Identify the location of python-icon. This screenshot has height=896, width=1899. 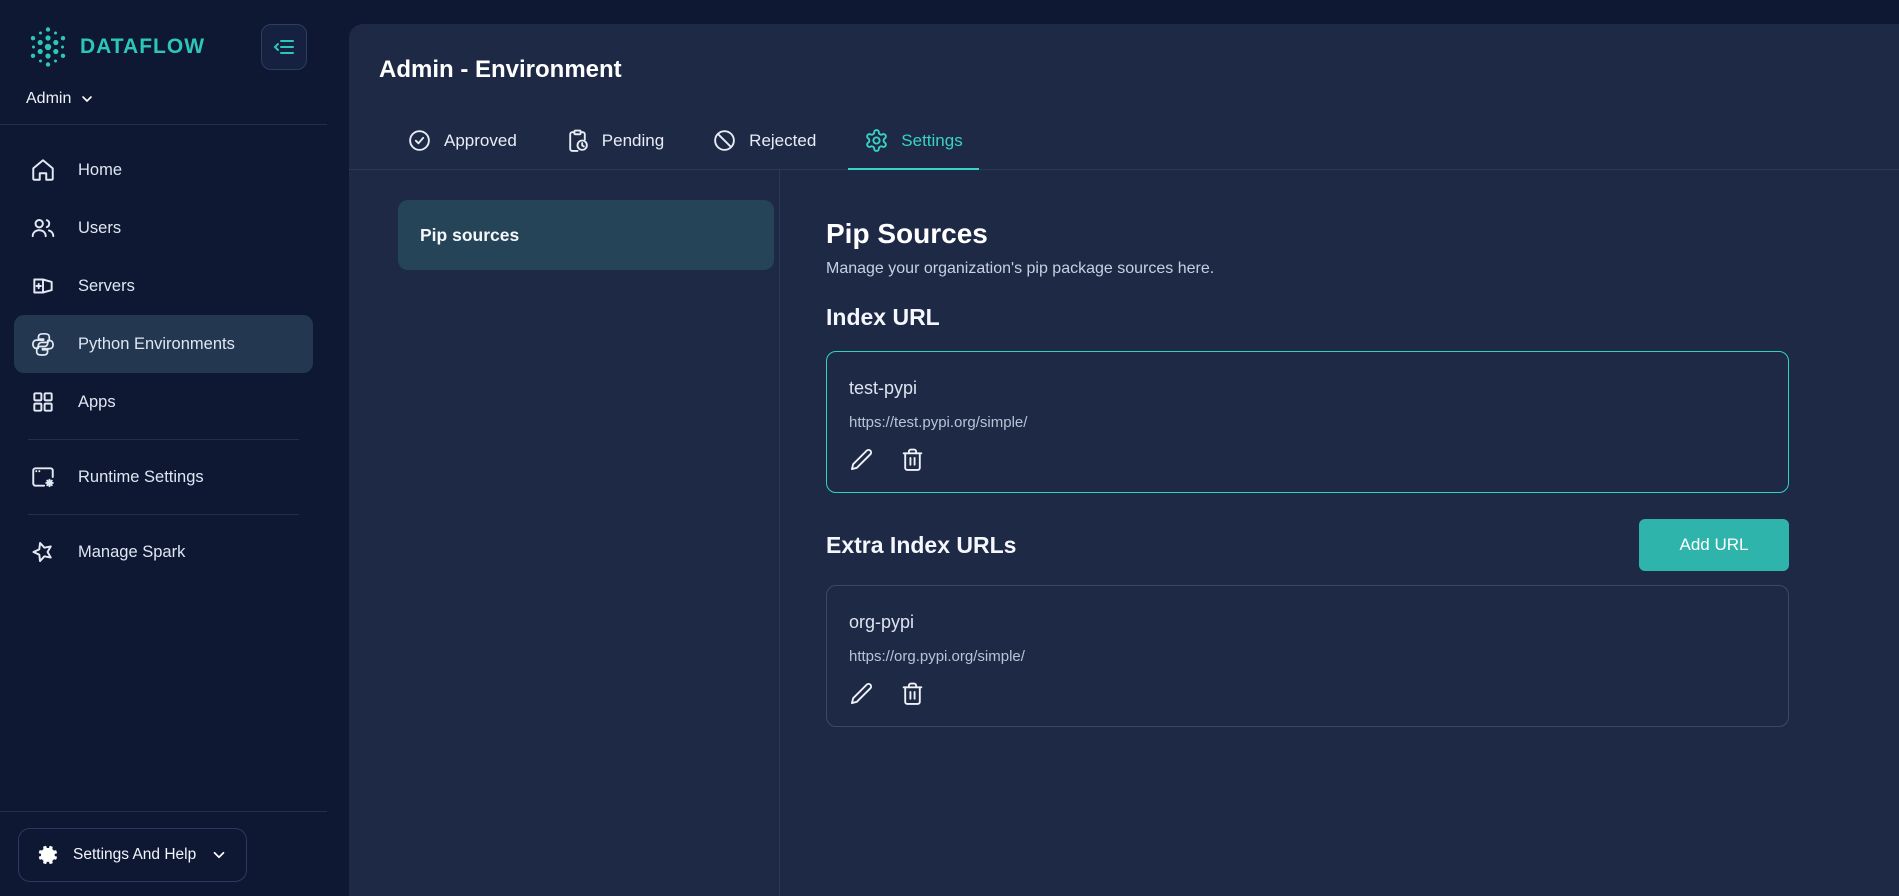
(43, 344).